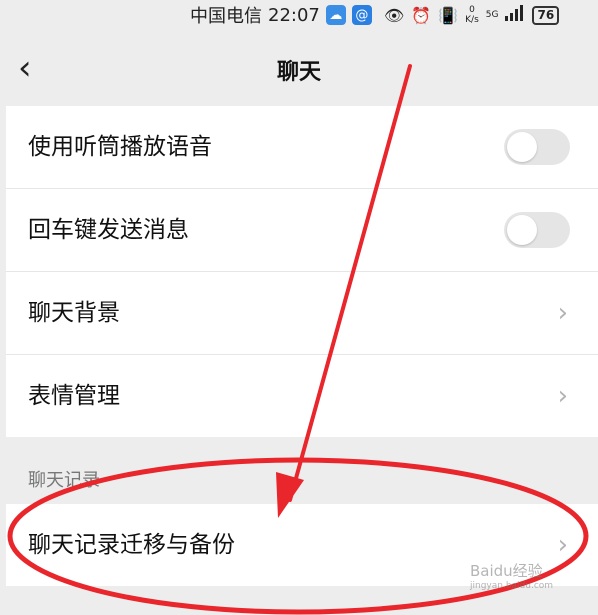 This screenshot has height=615, width=598. I want to click on net-speed-value: 0, so click(472, 10).